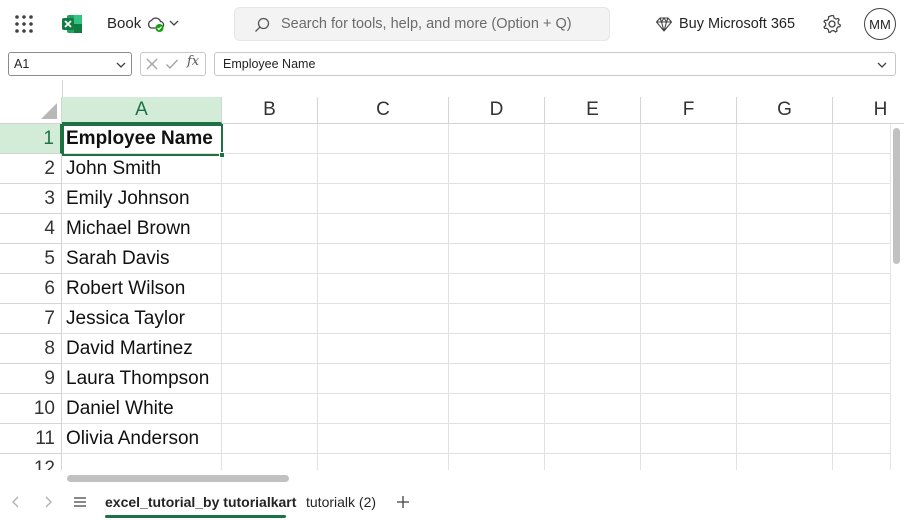 This screenshot has width=904, height=520. What do you see at coordinates (593, 169) in the screenshot?
I see `cell-e2` at bounding box center [593, 169].